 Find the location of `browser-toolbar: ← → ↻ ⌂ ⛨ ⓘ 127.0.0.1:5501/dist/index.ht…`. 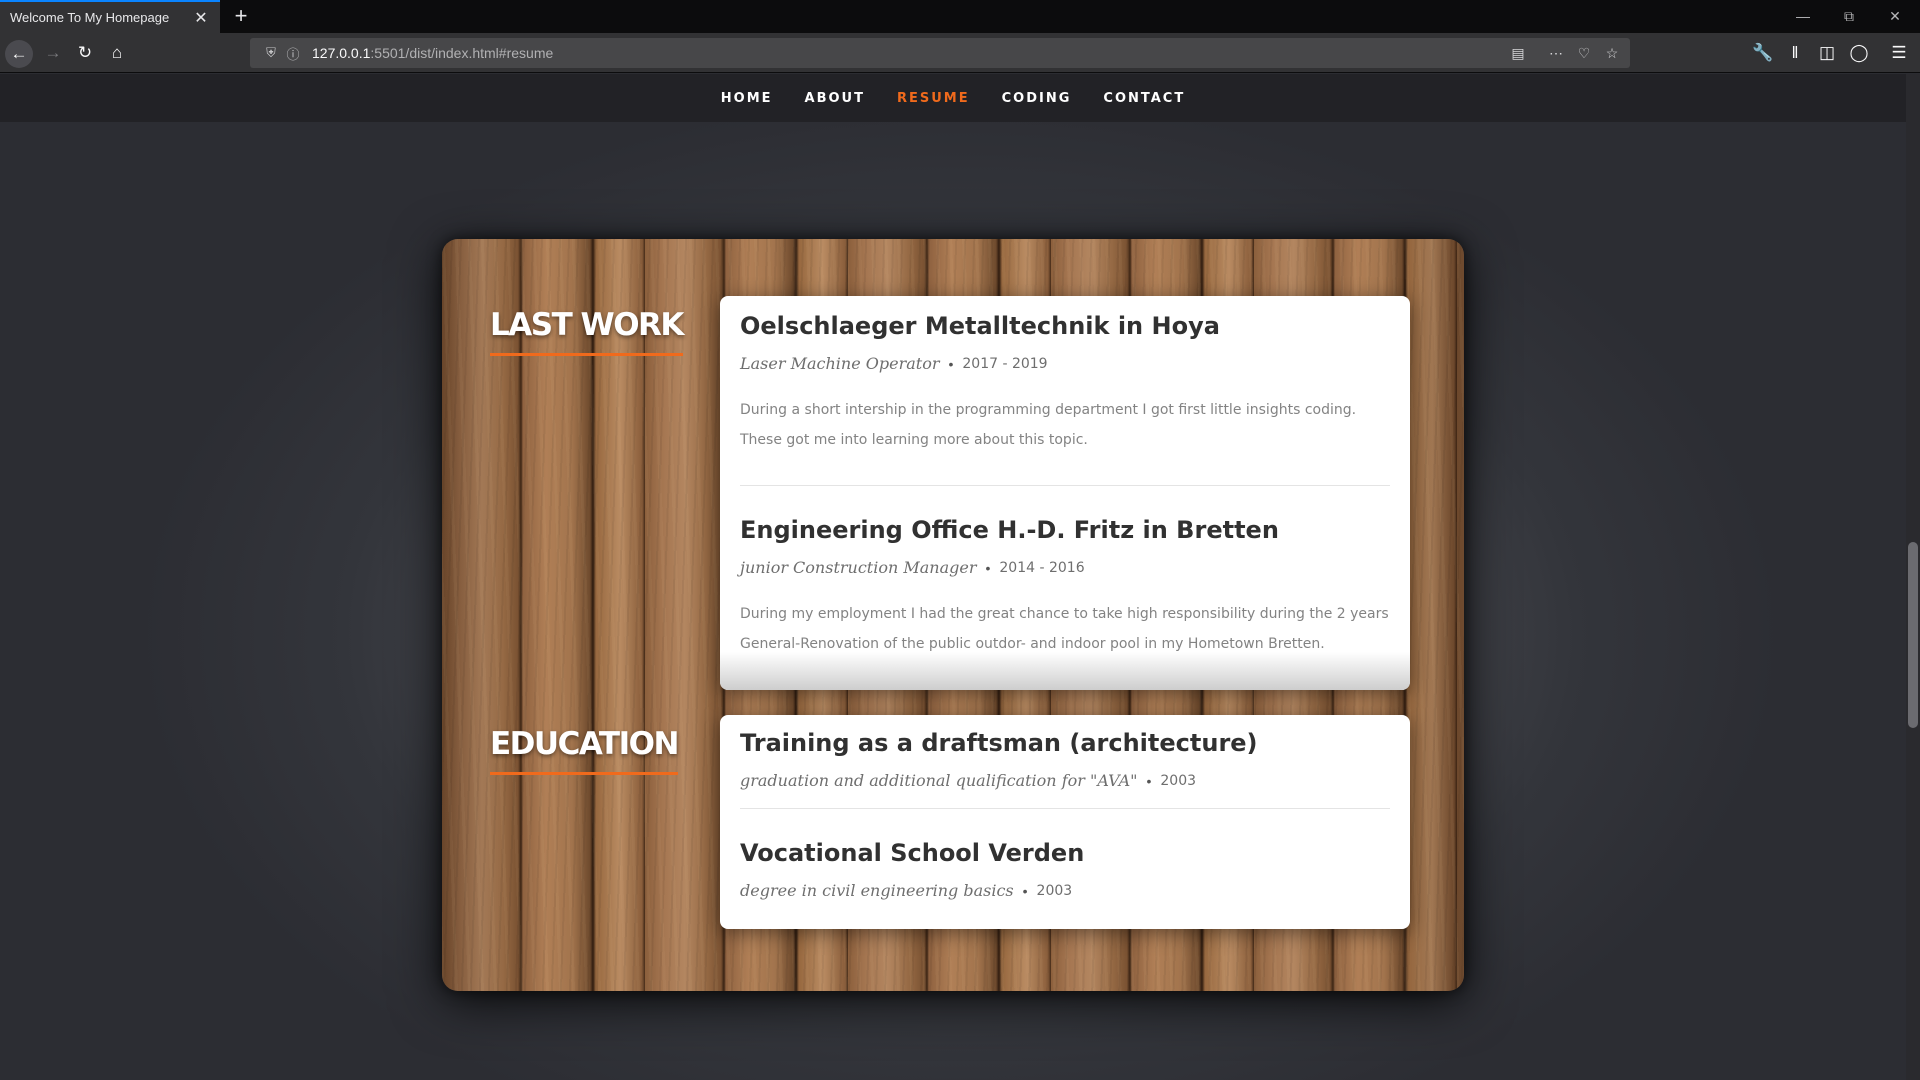

browser-toolbar: ← → ↻ ⌂ ⛨ ⓘ 127.0.0.1:5501/dist/index.ht… is located at coordinates (960, 53).